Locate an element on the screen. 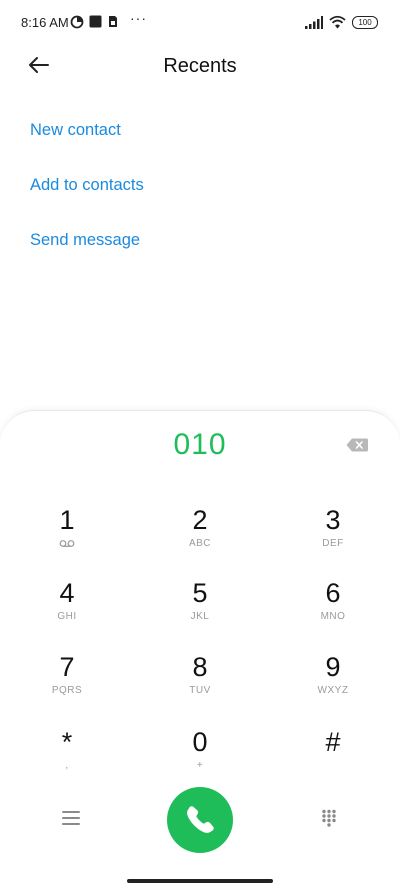  key-4: 4 GHI is located at coordinates (67, 613).